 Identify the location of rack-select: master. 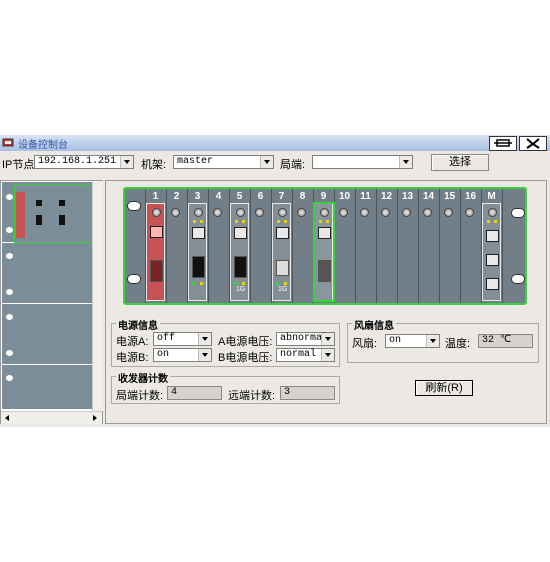
(223, 162).